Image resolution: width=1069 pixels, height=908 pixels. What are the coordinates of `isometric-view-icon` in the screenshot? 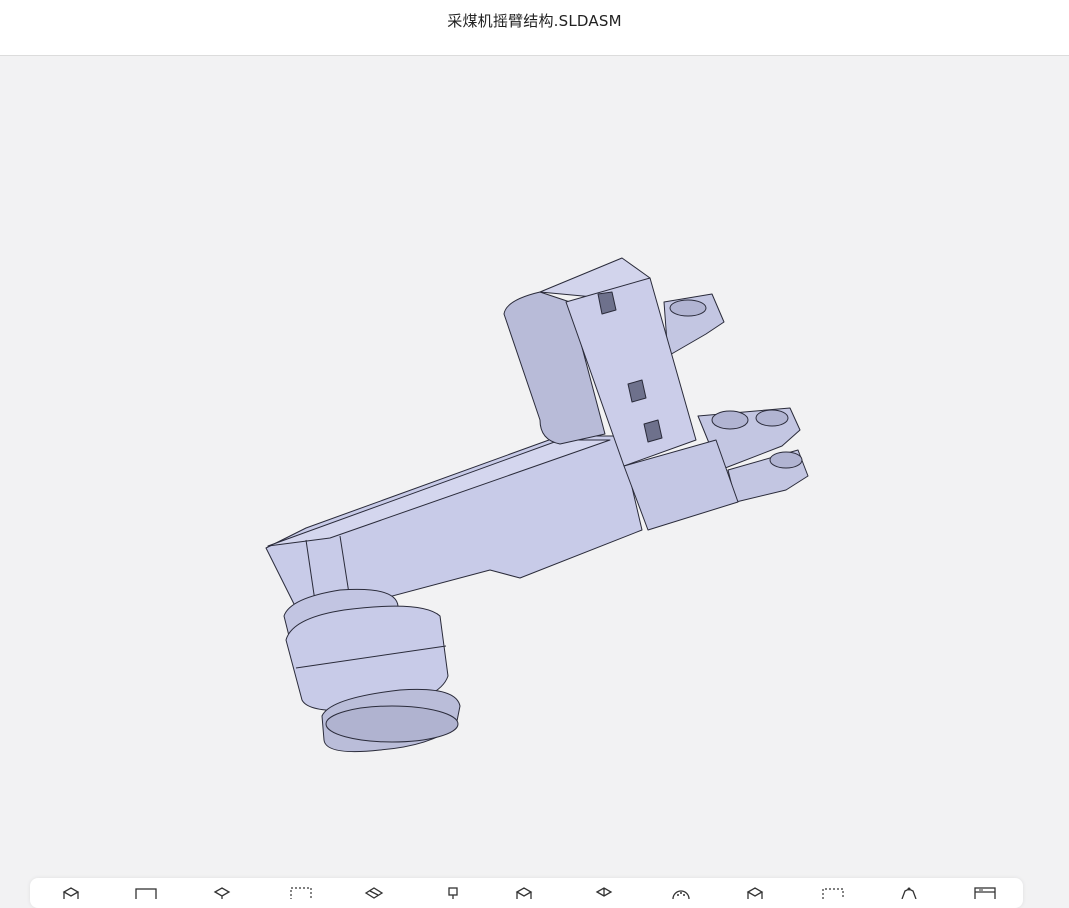 It's located at (222, 896).